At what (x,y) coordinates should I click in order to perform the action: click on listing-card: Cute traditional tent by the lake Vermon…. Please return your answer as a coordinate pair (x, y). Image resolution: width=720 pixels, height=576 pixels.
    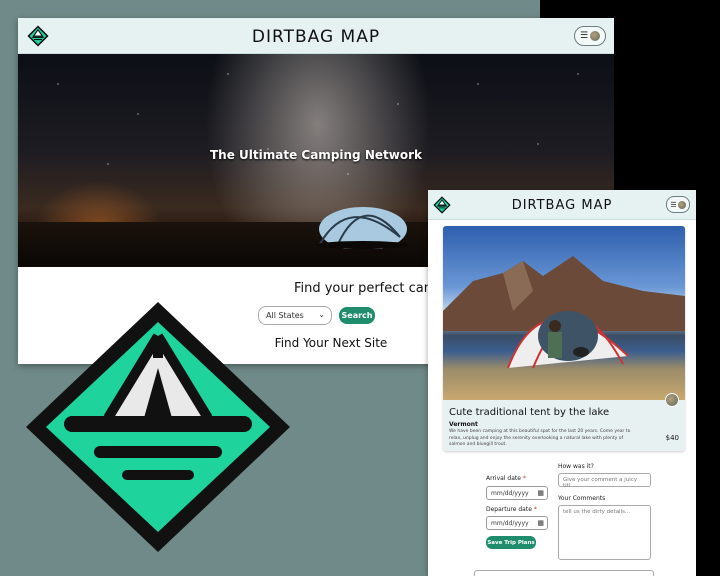
    Looking at the image, I should click on (564, 338).